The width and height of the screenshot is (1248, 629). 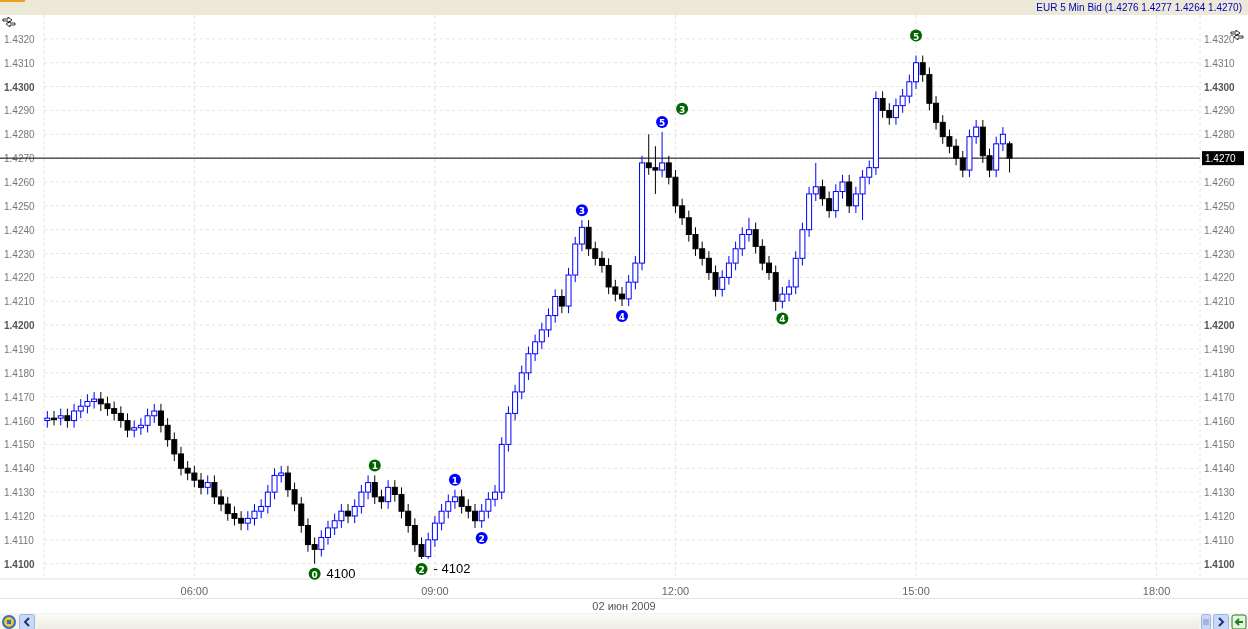 What do you see at coordinates (675, 591) in the screenshot?
I see `axis-label: 12:00` at bounding box center [675, 591].